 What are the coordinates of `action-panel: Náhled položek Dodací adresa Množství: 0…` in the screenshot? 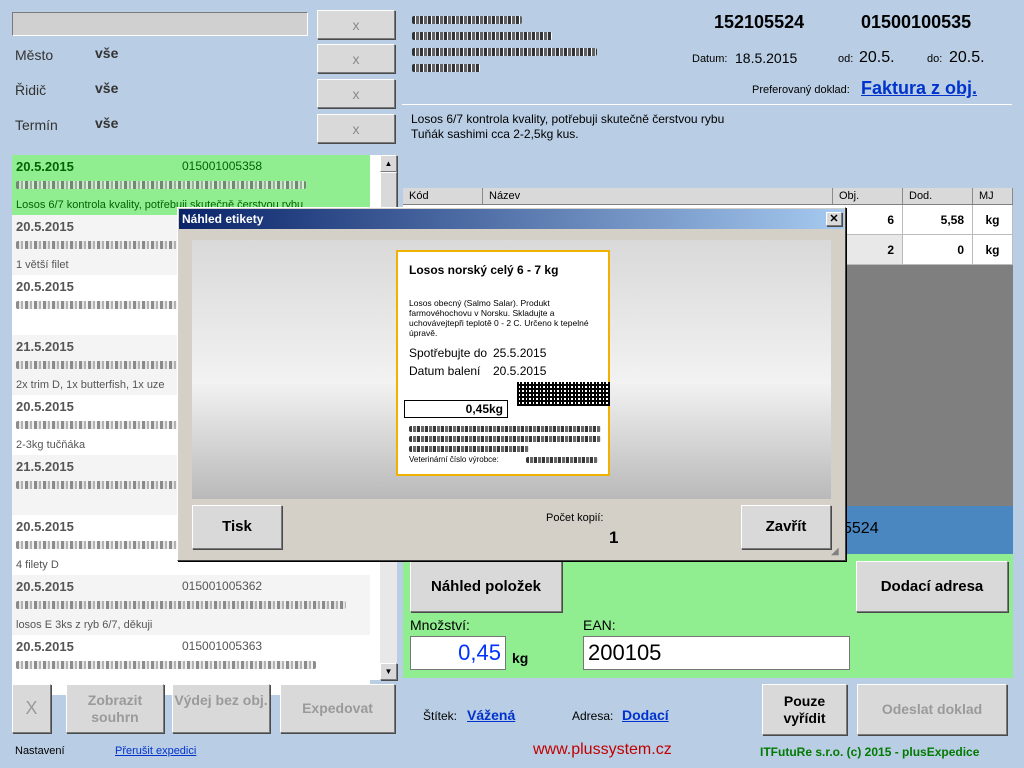 It's located at (708, 616).